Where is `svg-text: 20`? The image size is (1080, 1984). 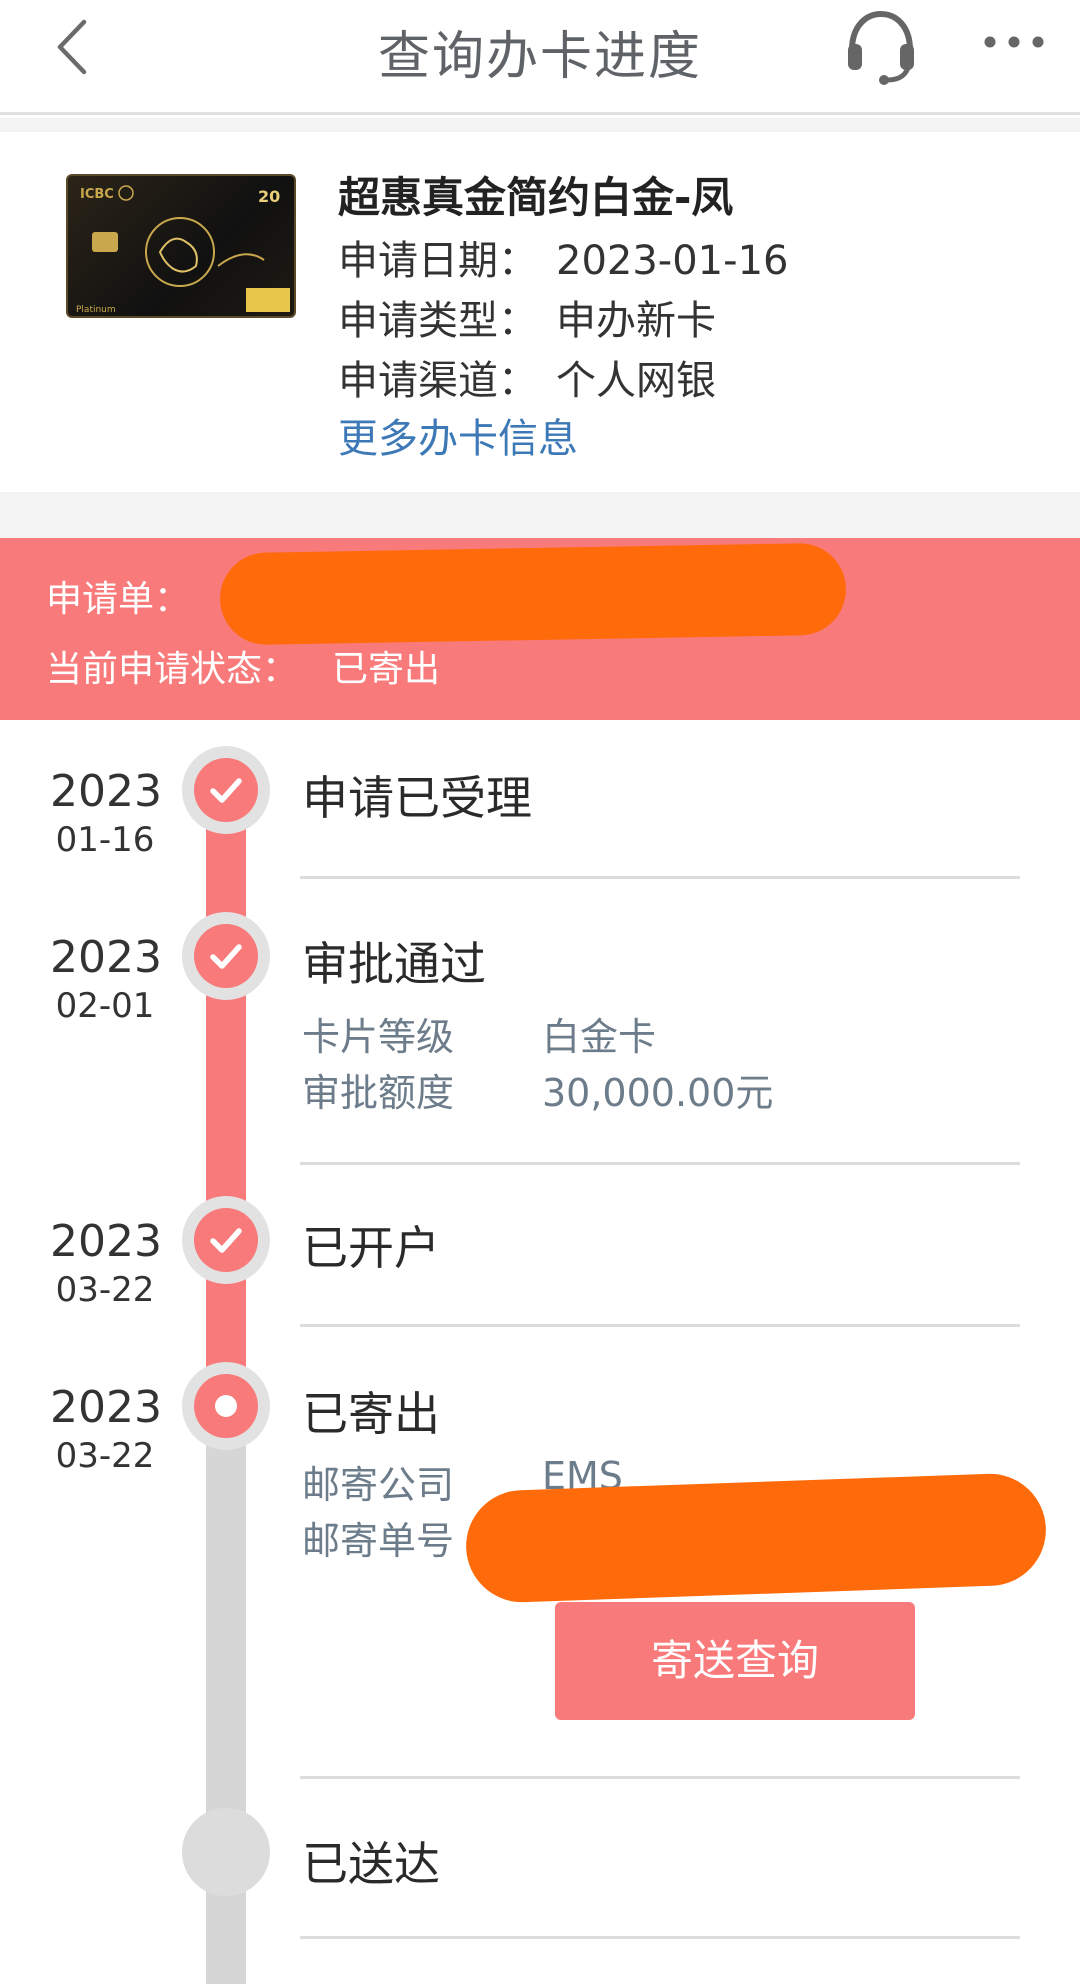 svg-text: 20 is located at coordinates (269, 196).